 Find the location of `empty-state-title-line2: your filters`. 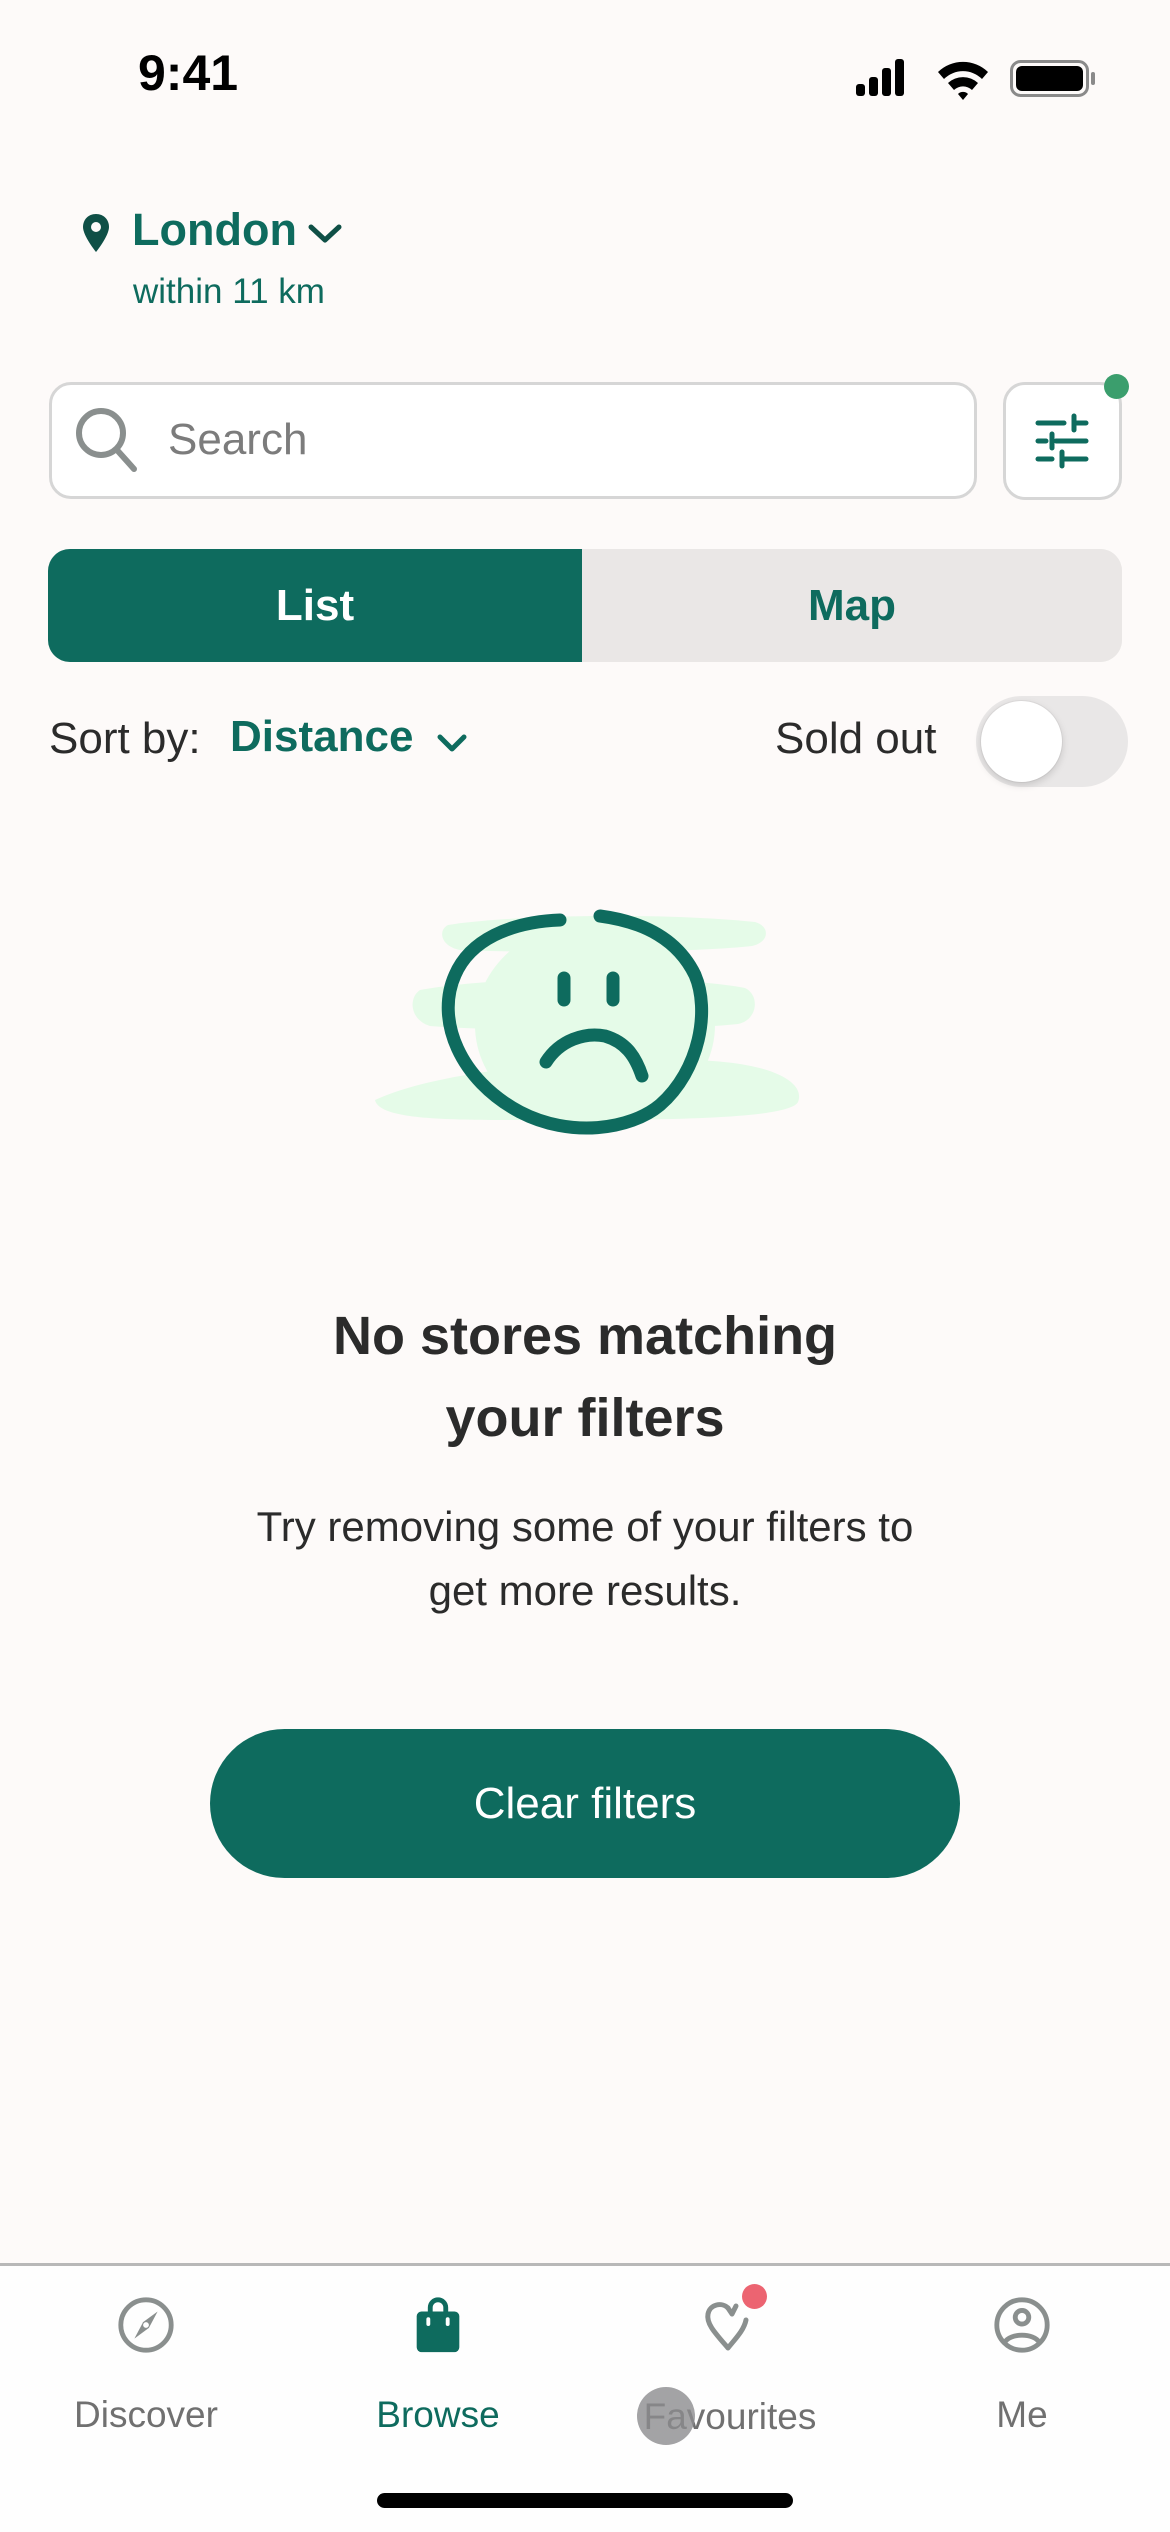

empty-state-title-line2: your filters is located at coordinates (585, 1418).